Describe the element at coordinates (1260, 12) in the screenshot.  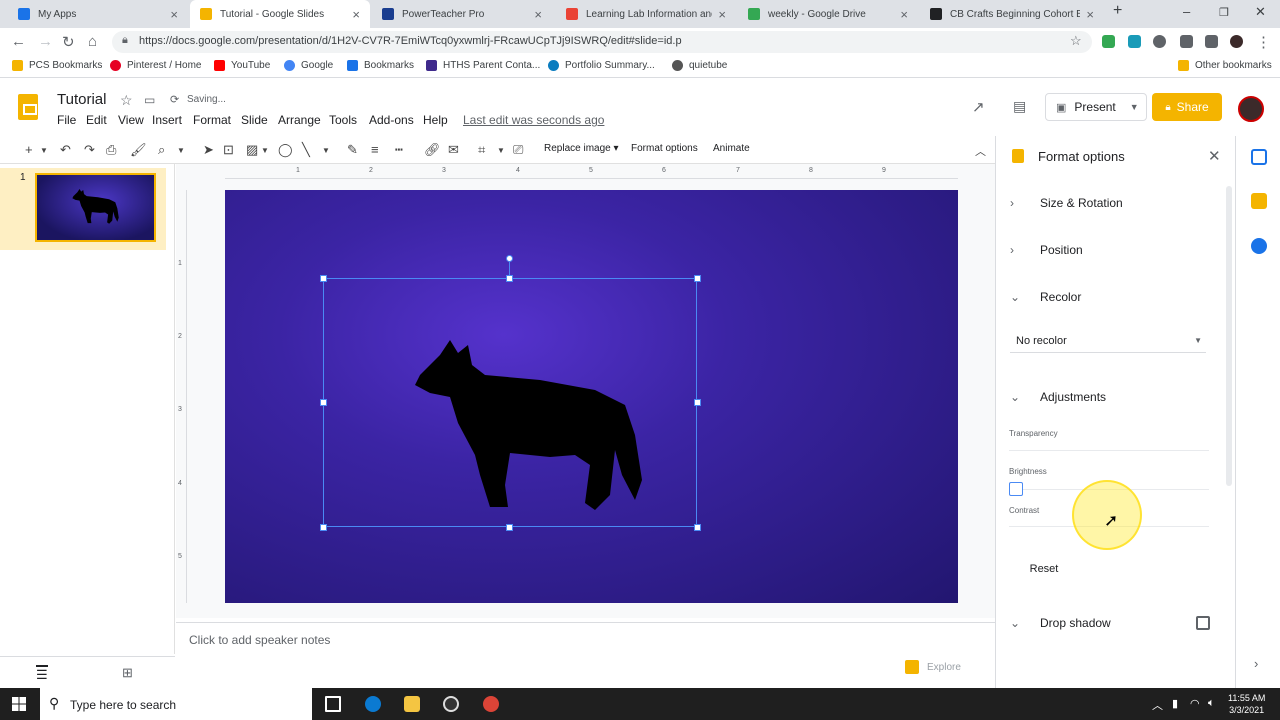
I see `close-window-icon: ✕` at that location.